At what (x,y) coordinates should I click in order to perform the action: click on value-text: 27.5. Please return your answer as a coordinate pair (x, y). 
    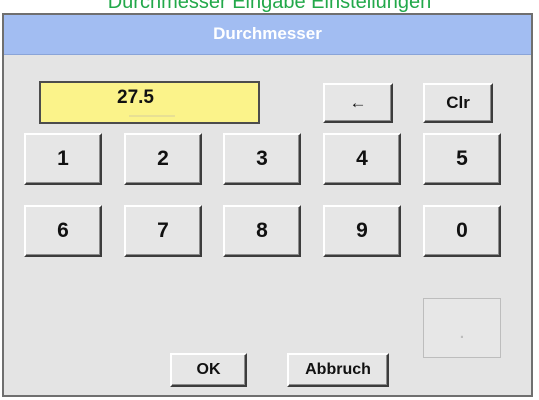
    Looking at the image, I should click on (135, 97).